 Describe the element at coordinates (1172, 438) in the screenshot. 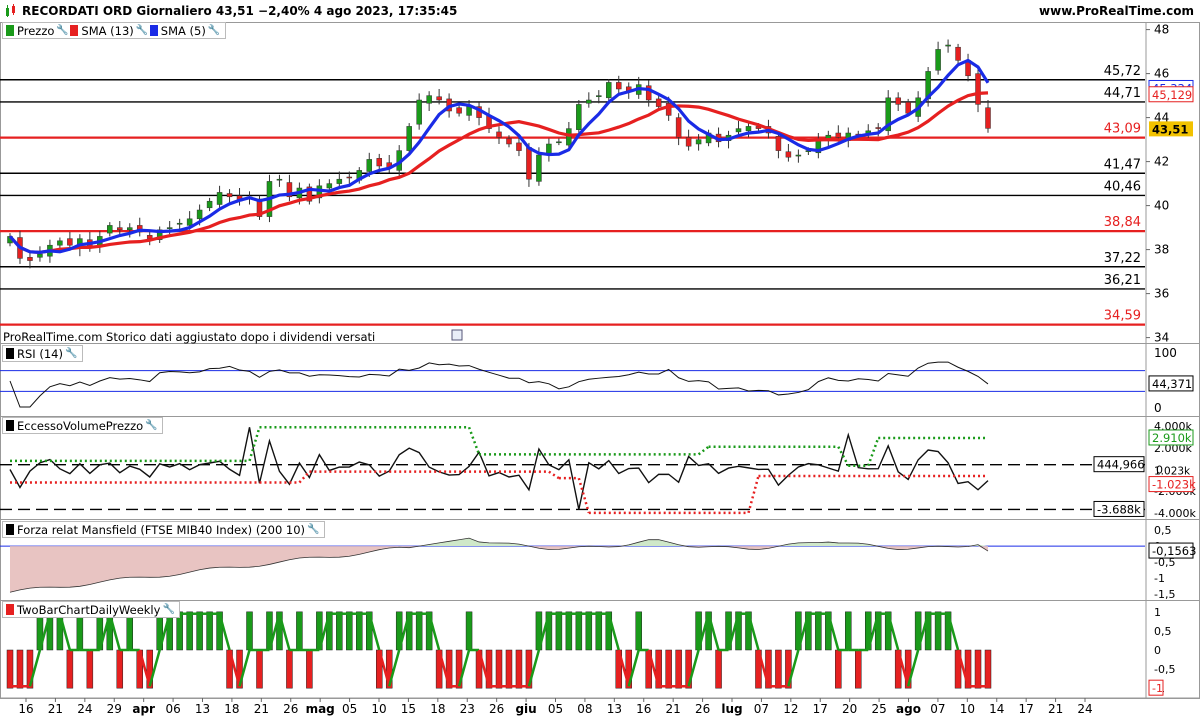

I see `evp-upper-tag: 2.910k` at that location.